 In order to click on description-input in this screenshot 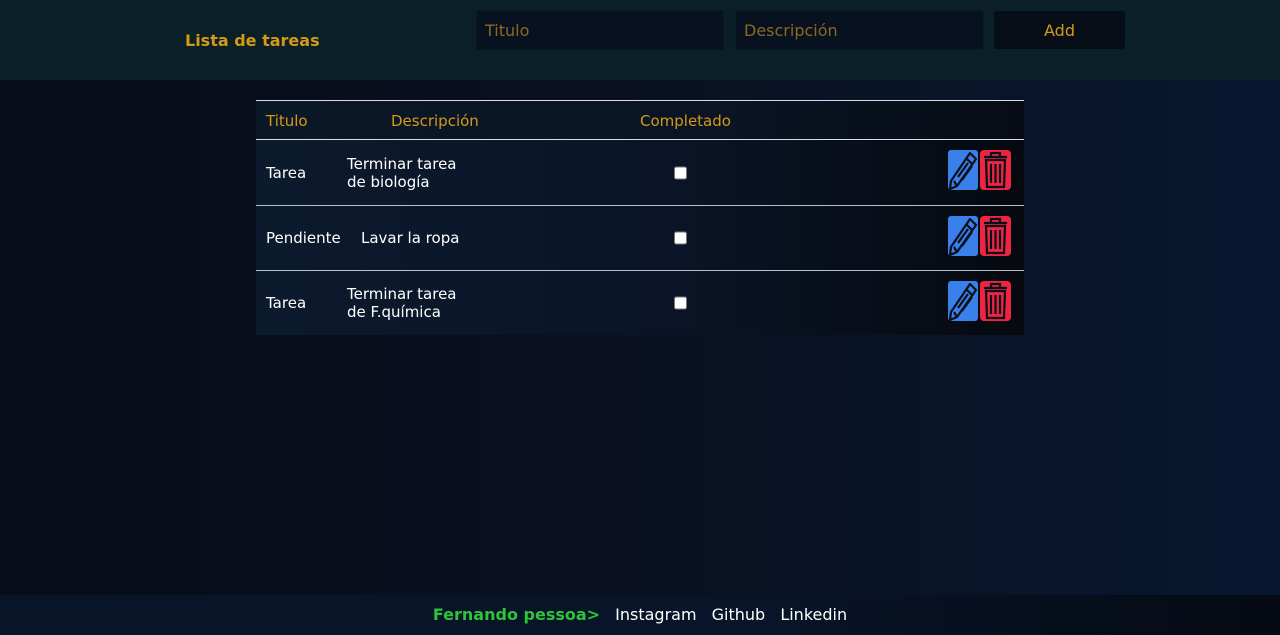, I will do `click(859, 30)`.